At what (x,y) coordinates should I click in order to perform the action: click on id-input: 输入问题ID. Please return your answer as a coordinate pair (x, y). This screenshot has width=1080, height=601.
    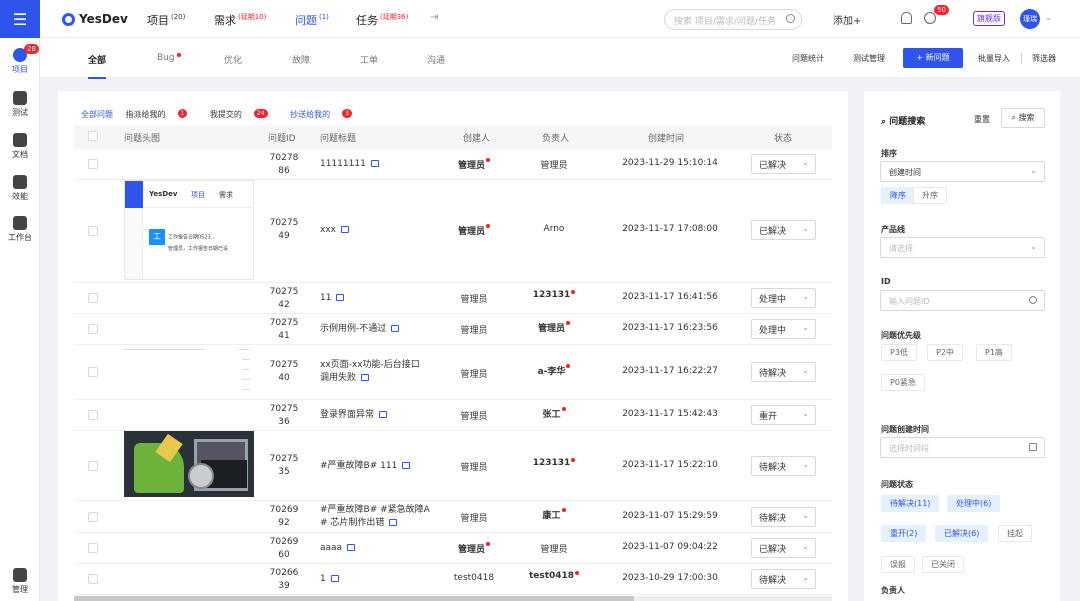
    Looking at the image, I should click on (962, 300).